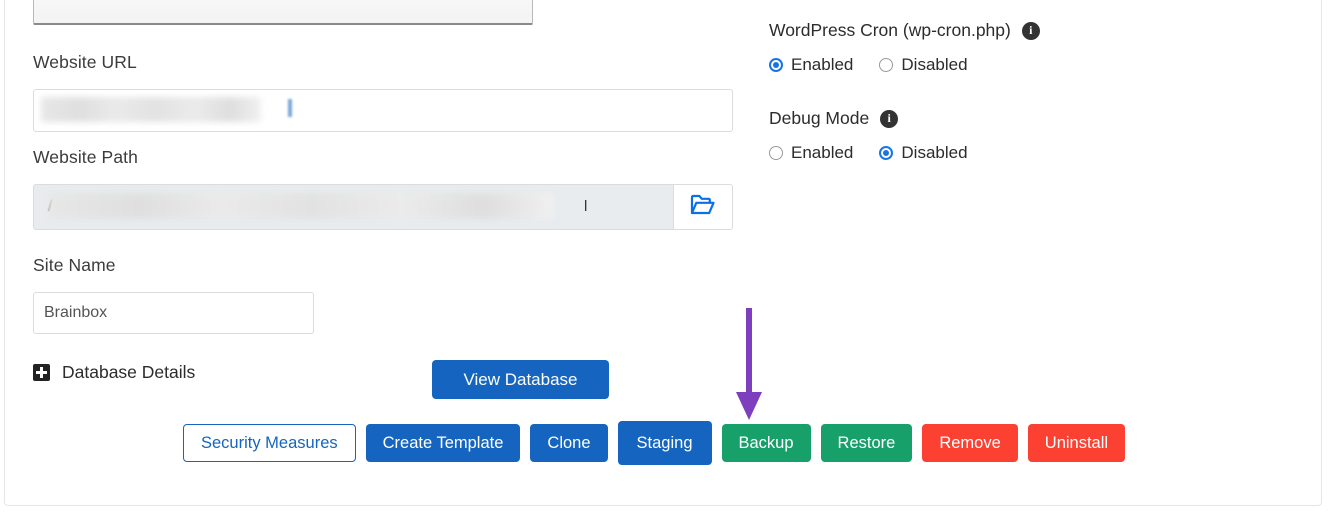 Image resolution: width=1330 pixels, height=516 pixels. I want to click on debug-mode-disabled-option: Disabled, so click(923, 153).